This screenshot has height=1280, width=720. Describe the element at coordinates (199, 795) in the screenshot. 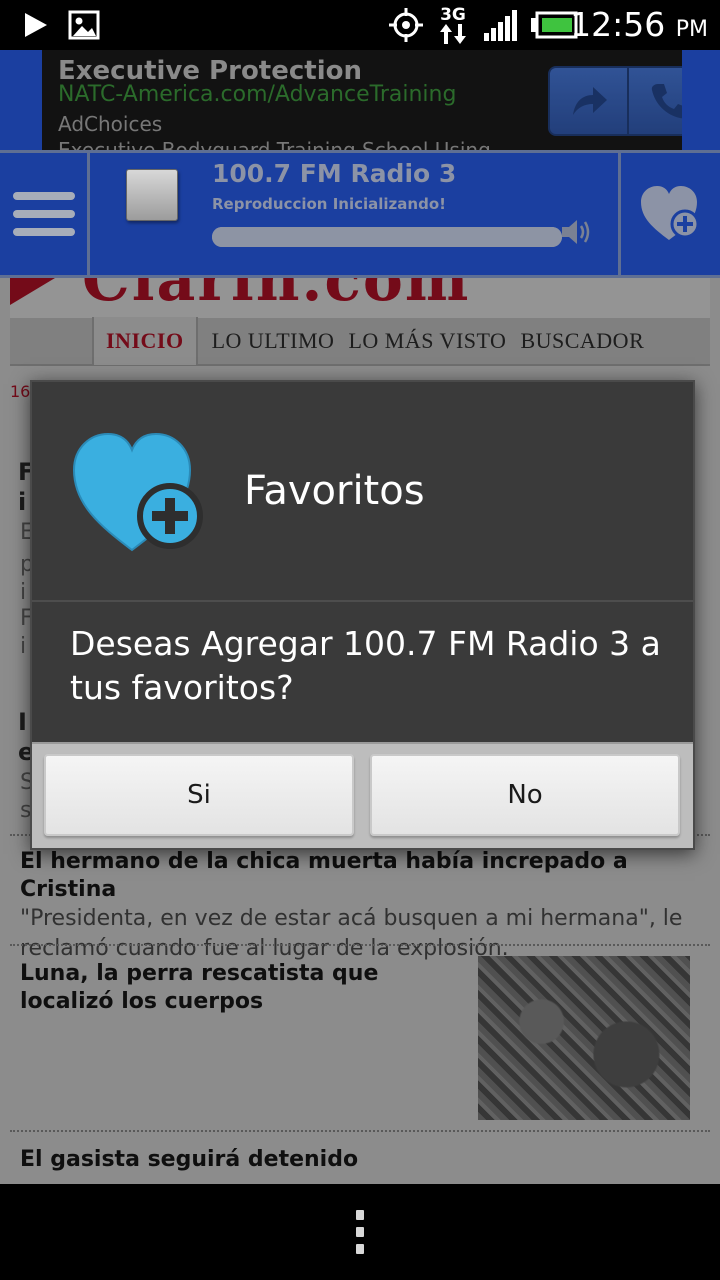

I see `yes-button: Si` at that location.